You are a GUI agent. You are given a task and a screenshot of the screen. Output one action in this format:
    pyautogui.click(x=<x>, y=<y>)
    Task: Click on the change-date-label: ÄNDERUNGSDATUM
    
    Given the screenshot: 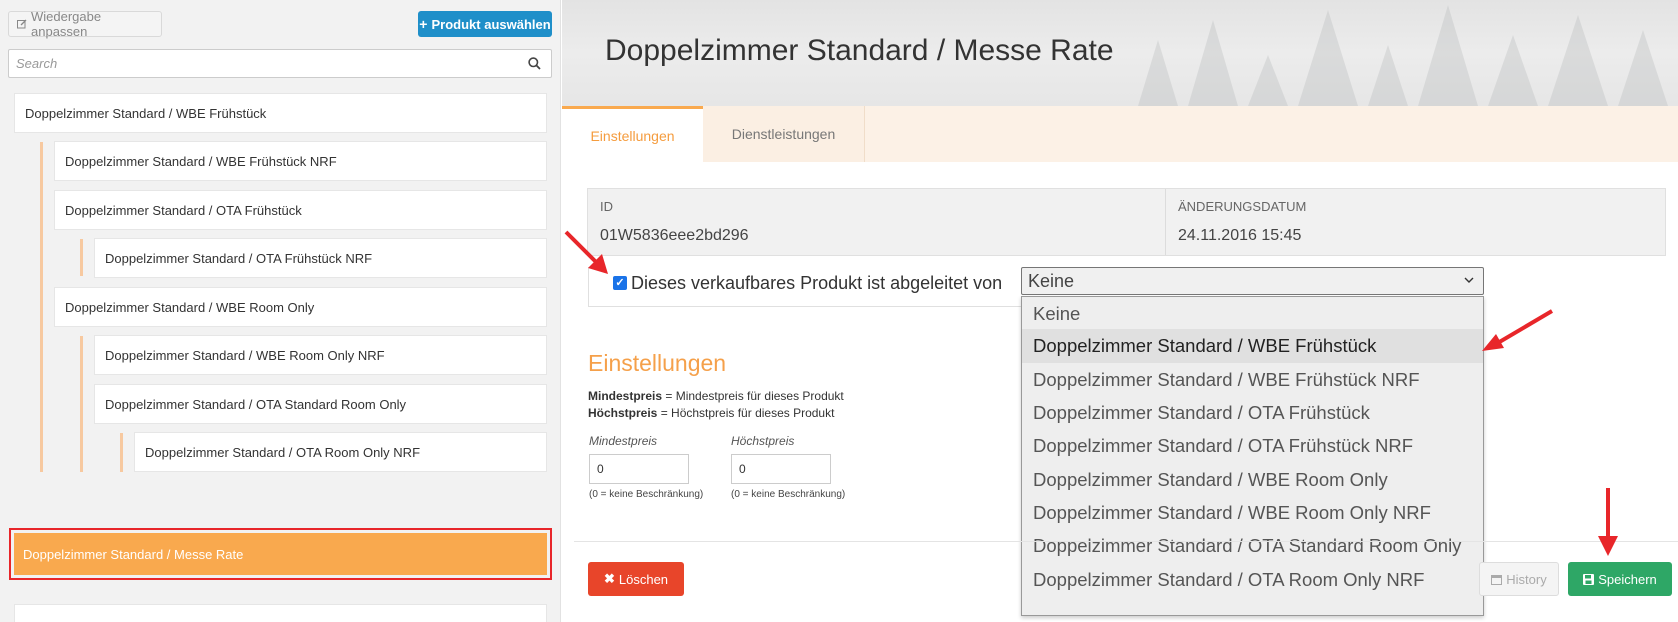 What is the action you would take?
    pyautogui.click(x=1242, y=206)
    